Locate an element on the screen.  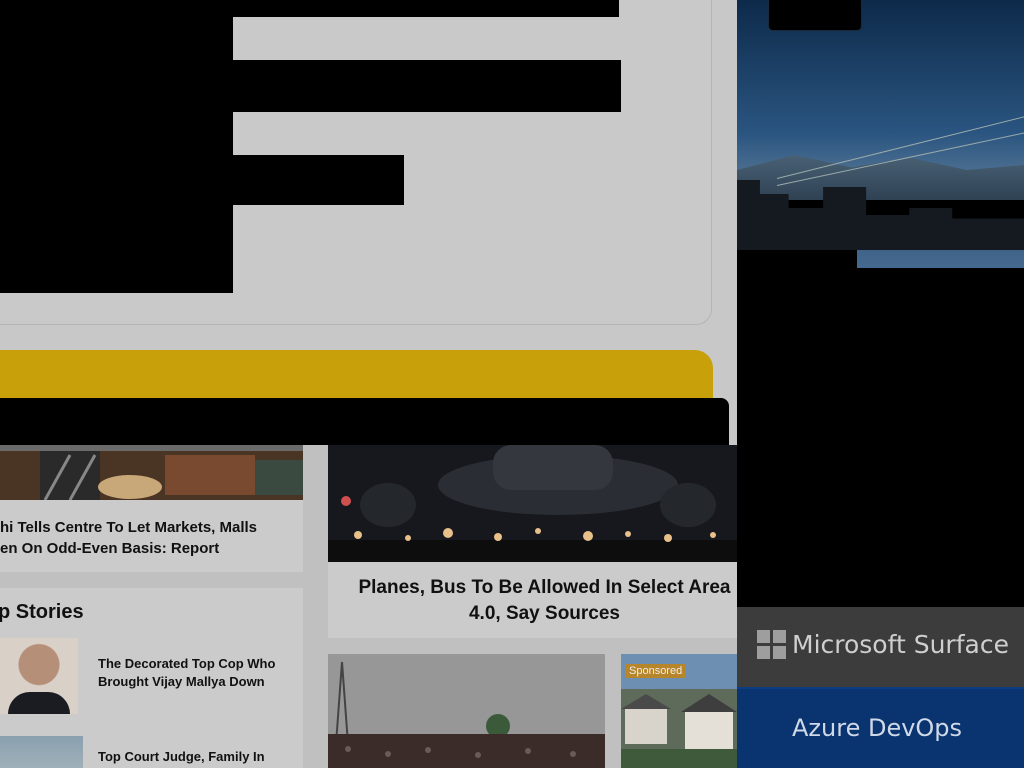
crowd-illustration is located at coordinates (466, 711).